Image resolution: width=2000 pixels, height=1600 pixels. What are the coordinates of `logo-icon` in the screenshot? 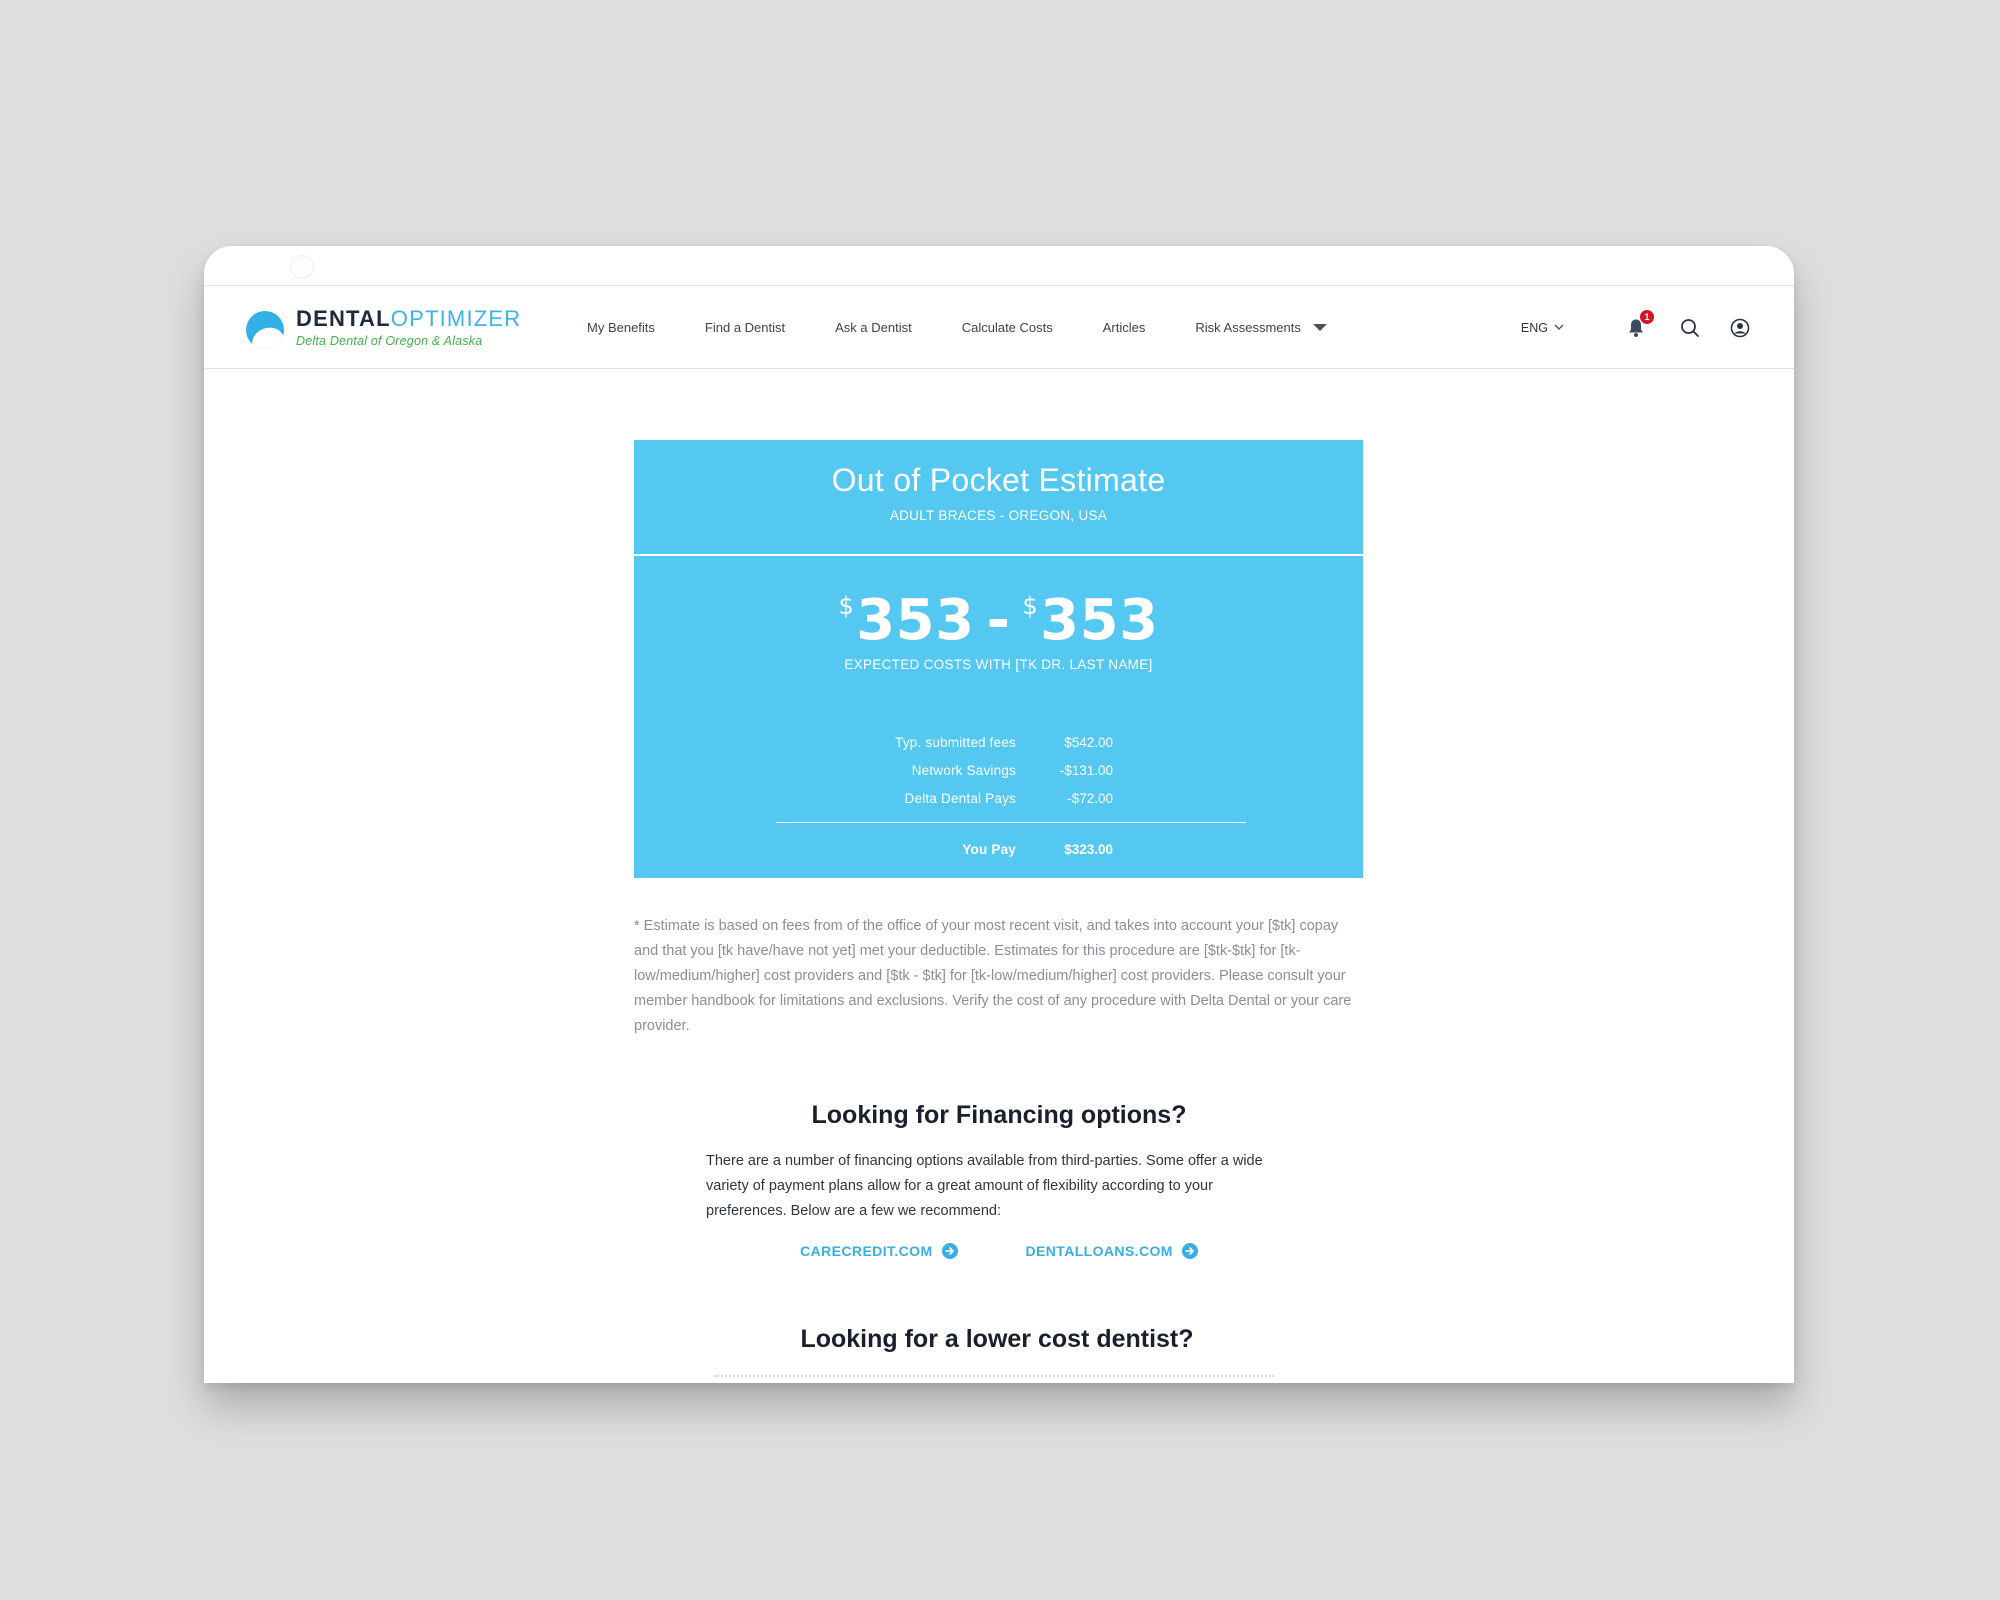 It's located at (265, 330).